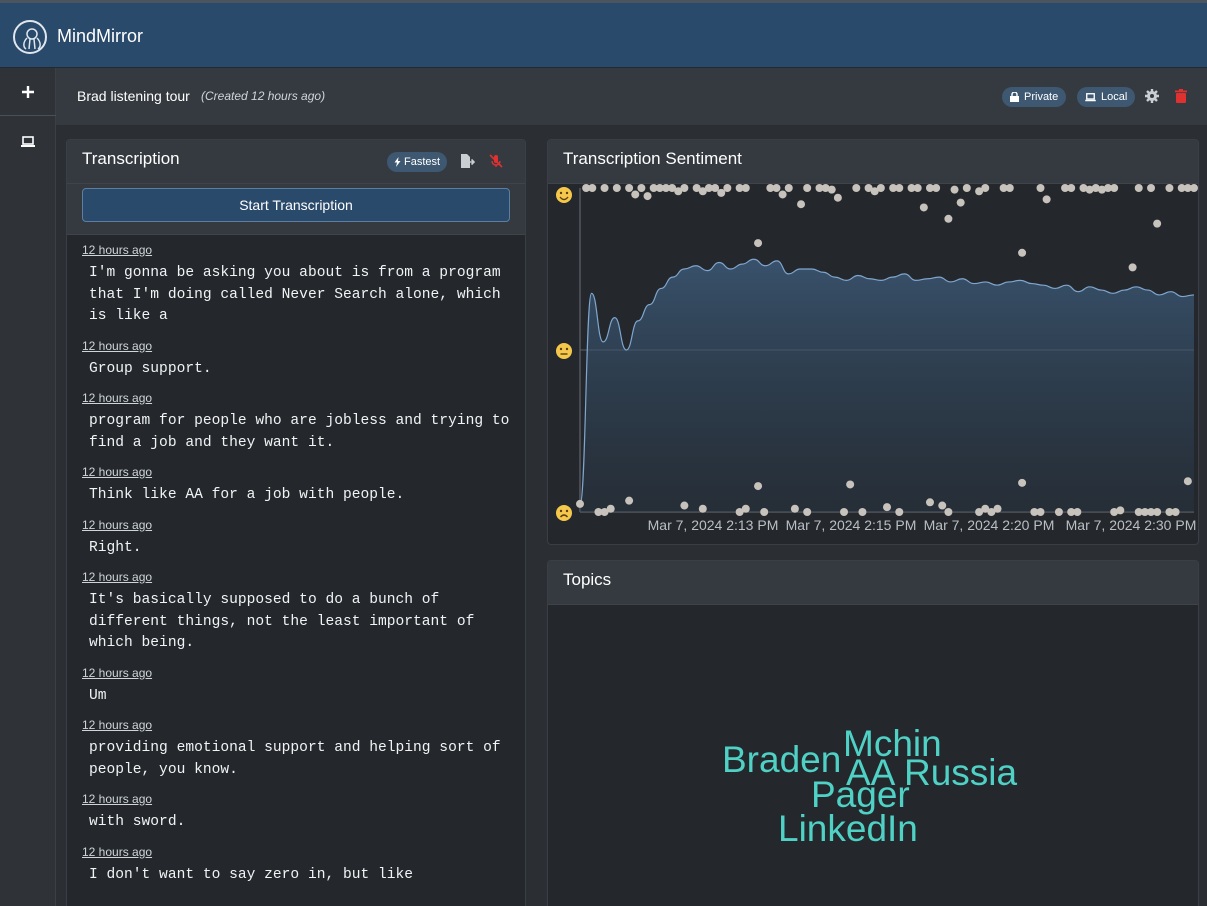 This screenshot has width=1207, height=906. What do you see at coordinates (150, 368) in the screenshot?
I see `entry-text: Group support.` at bounding box center [150, 368].